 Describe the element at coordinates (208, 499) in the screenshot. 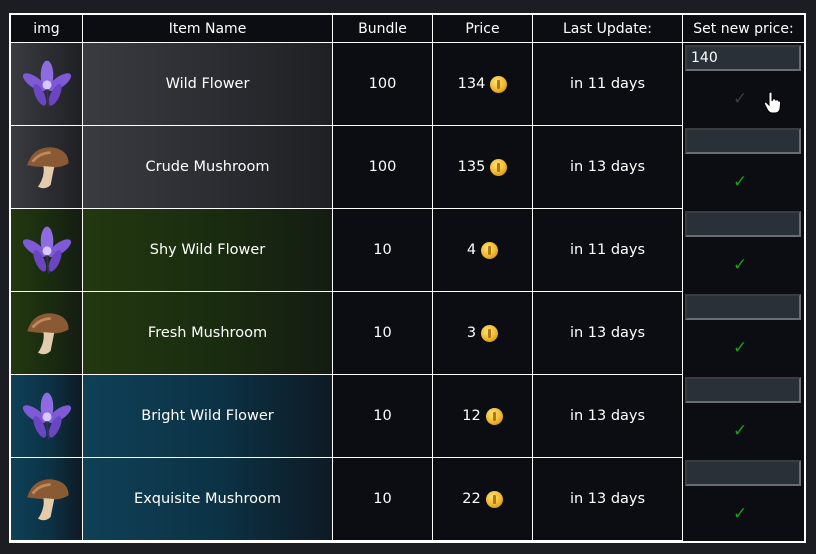

I see `item-name: Exquisite Mushroom` at that location.